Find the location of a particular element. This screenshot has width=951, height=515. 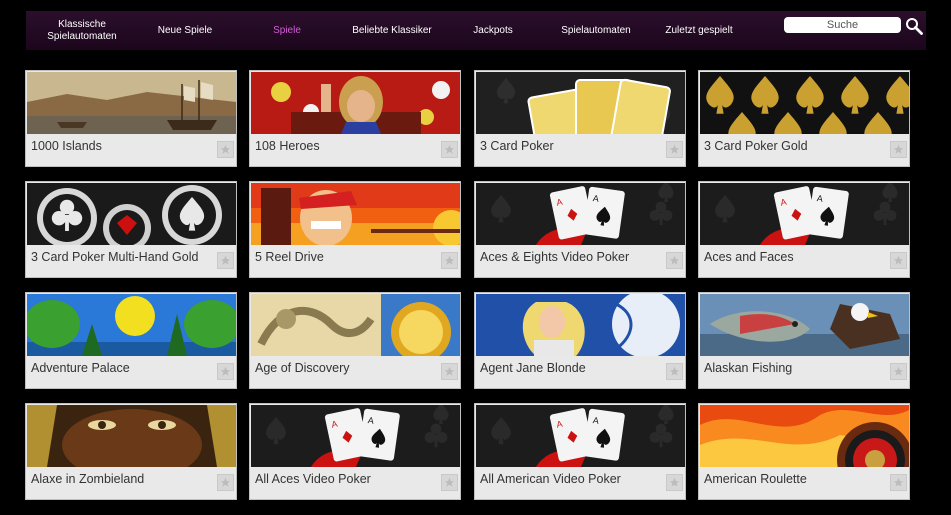

game-title: Alaxe in Zombieland is located at coordinates (88, 479).